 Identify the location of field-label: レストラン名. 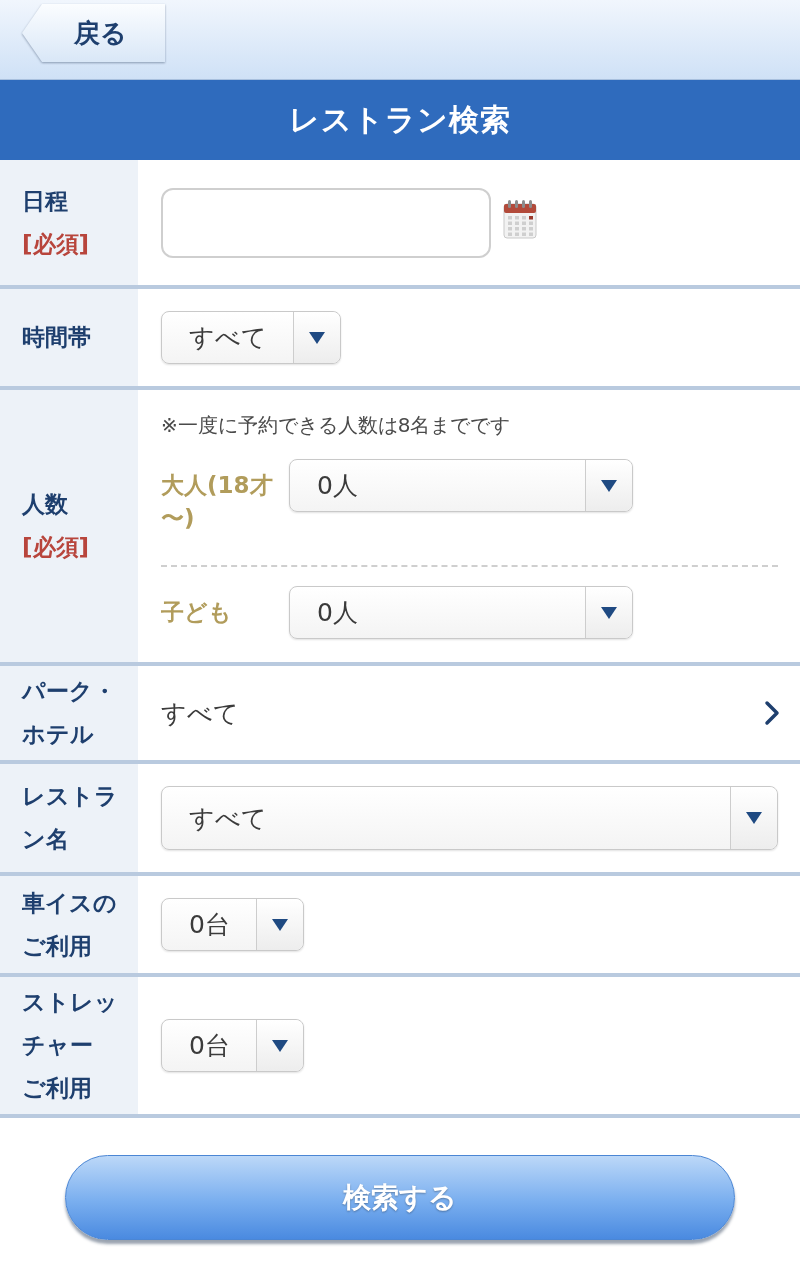
(70, 818).